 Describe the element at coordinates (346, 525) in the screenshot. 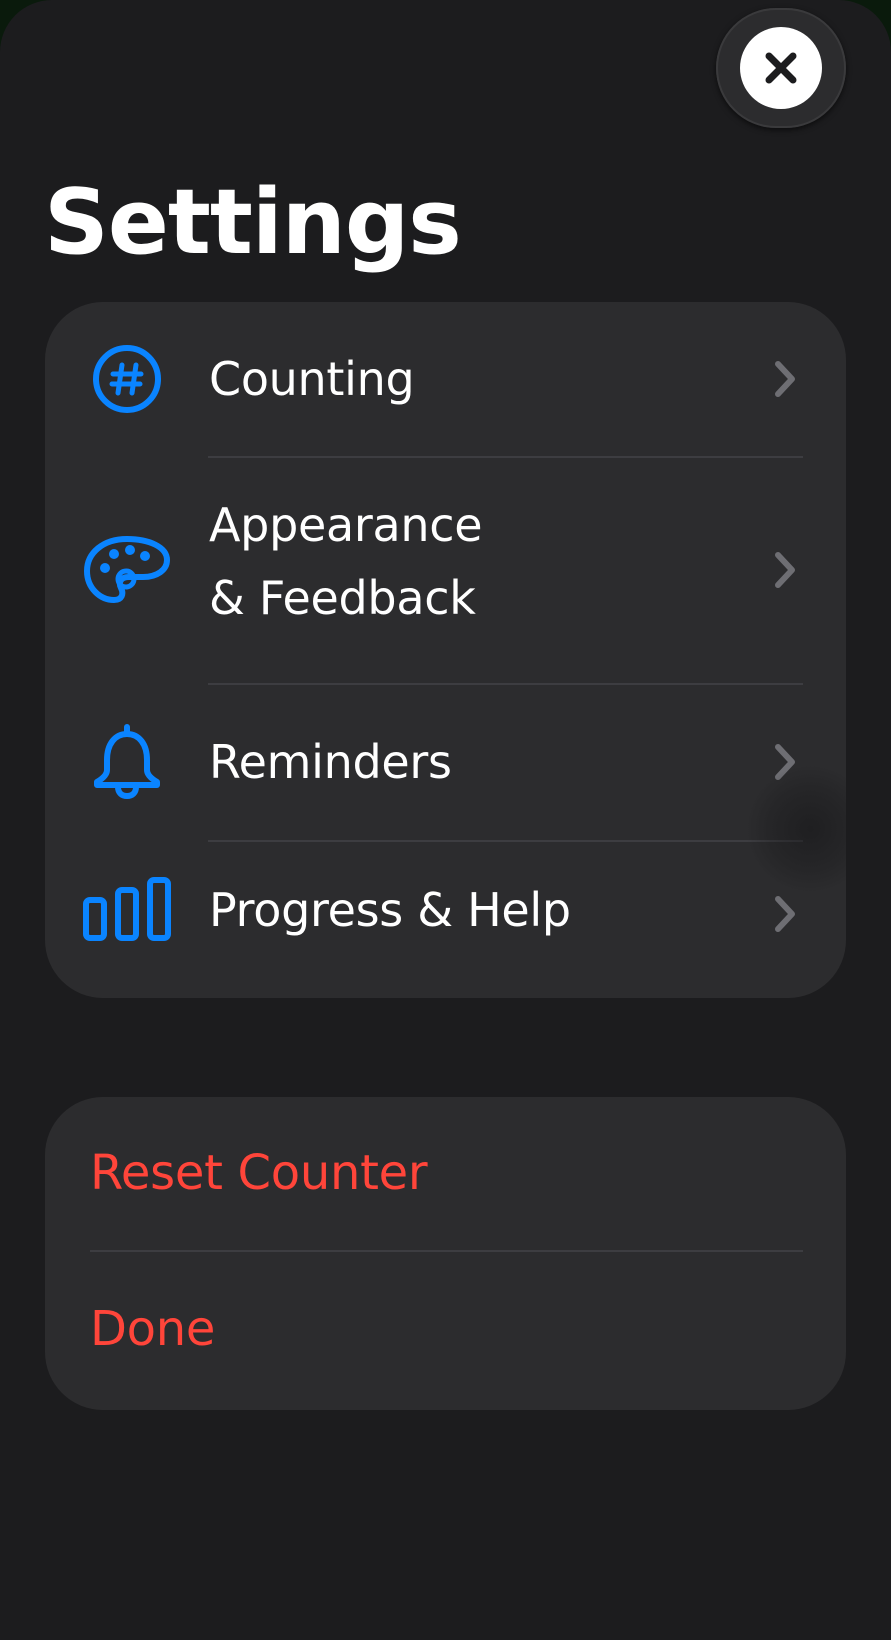

I see `menu-item-label-line1: Appearance` at that location.